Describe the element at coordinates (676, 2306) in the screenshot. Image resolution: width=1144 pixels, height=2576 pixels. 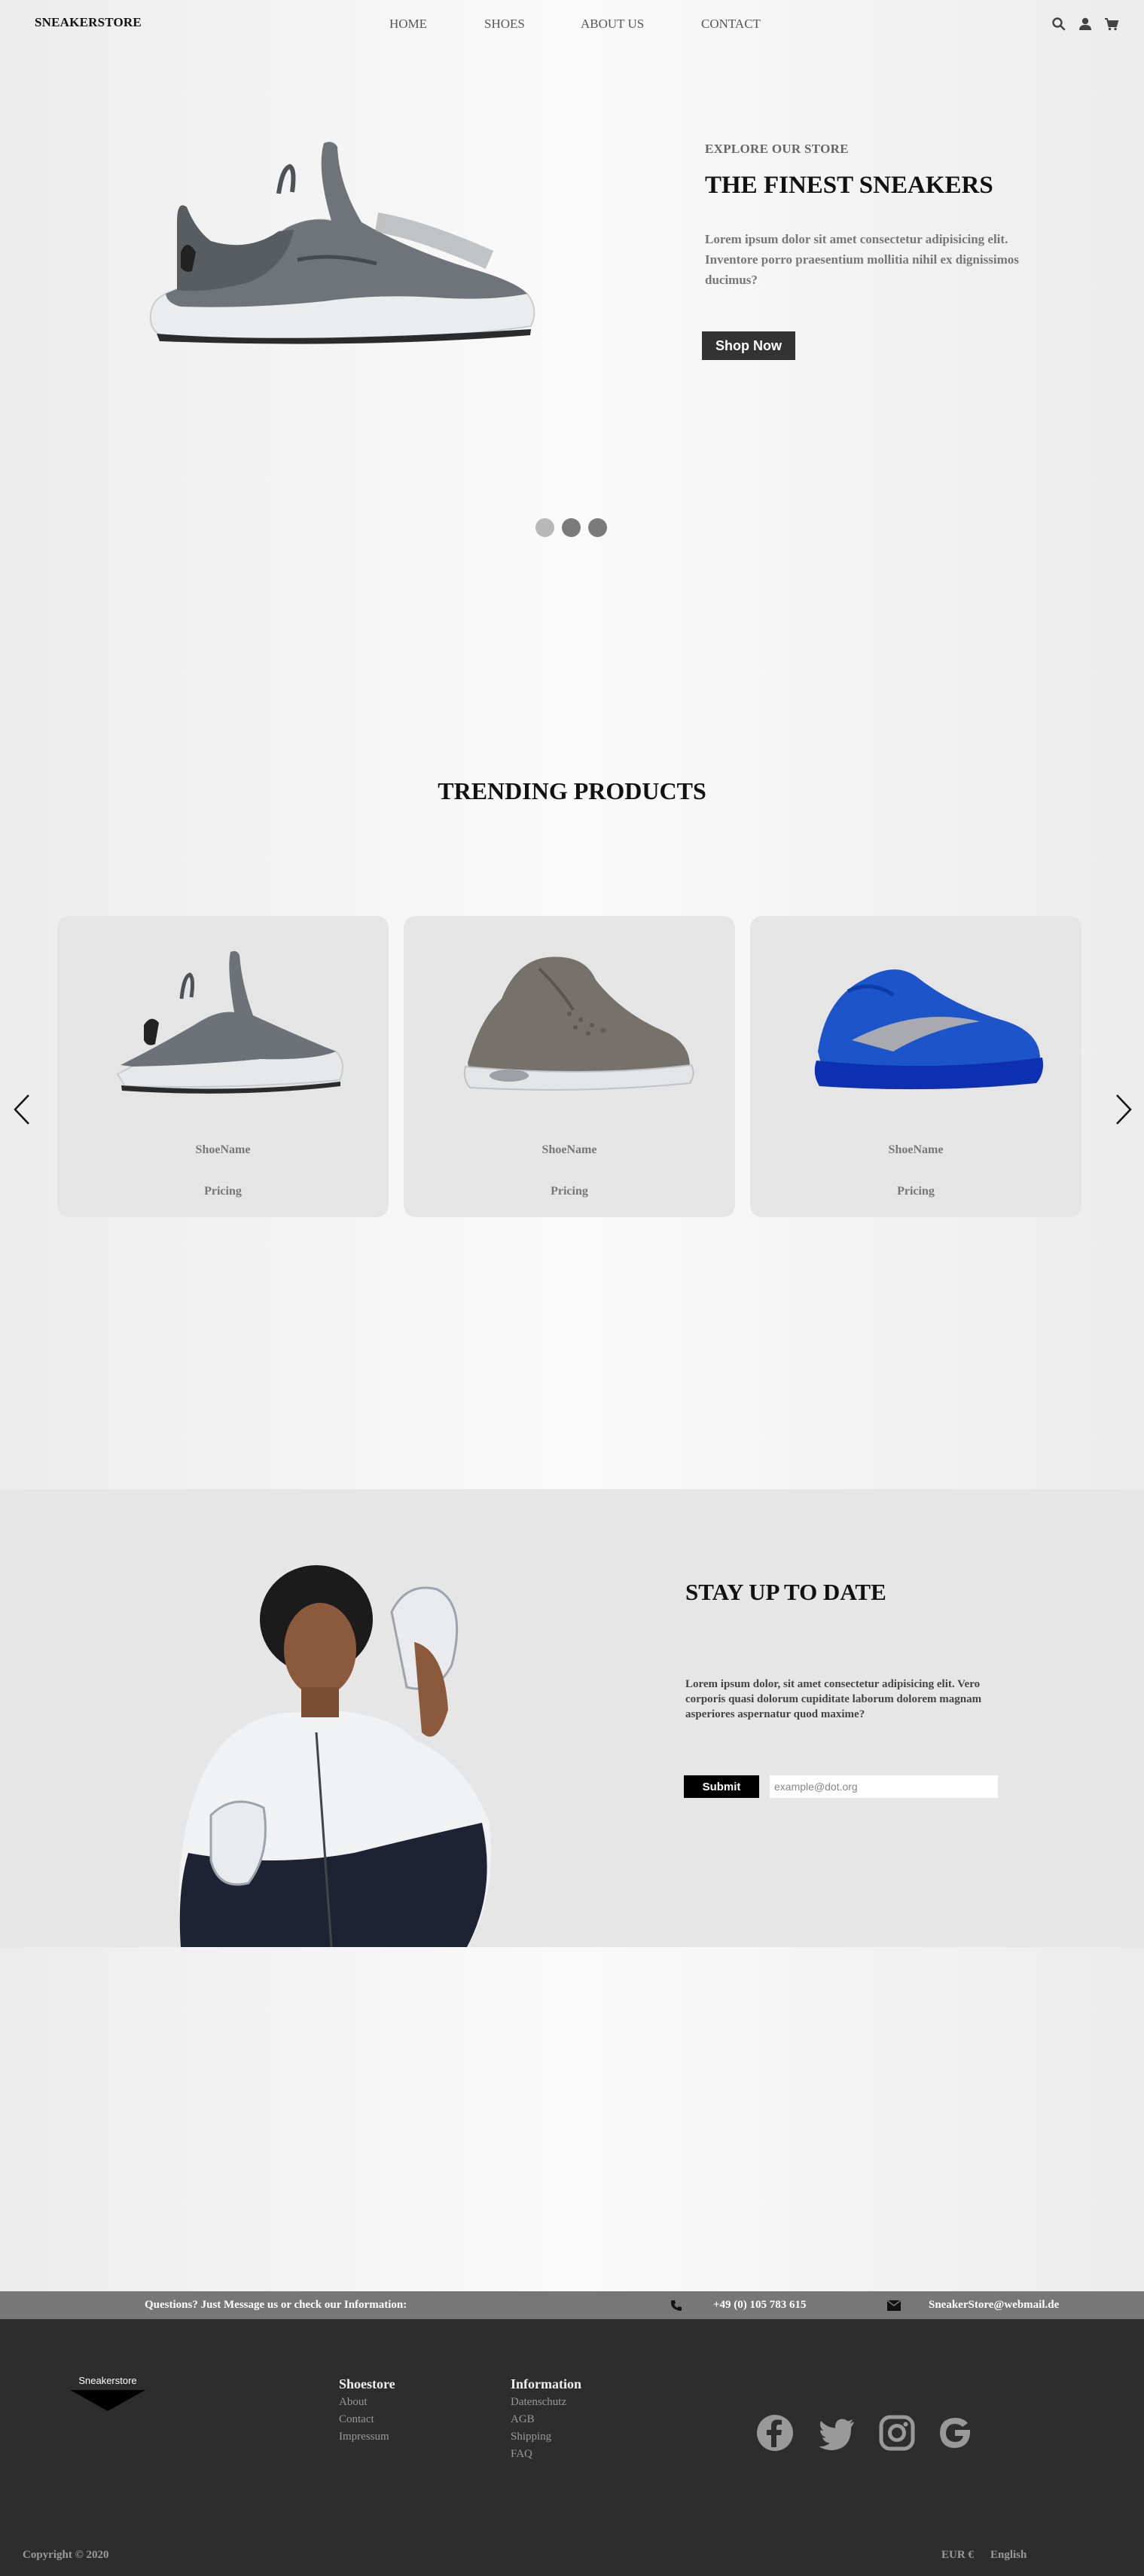
I see `phone-icon` at that location.